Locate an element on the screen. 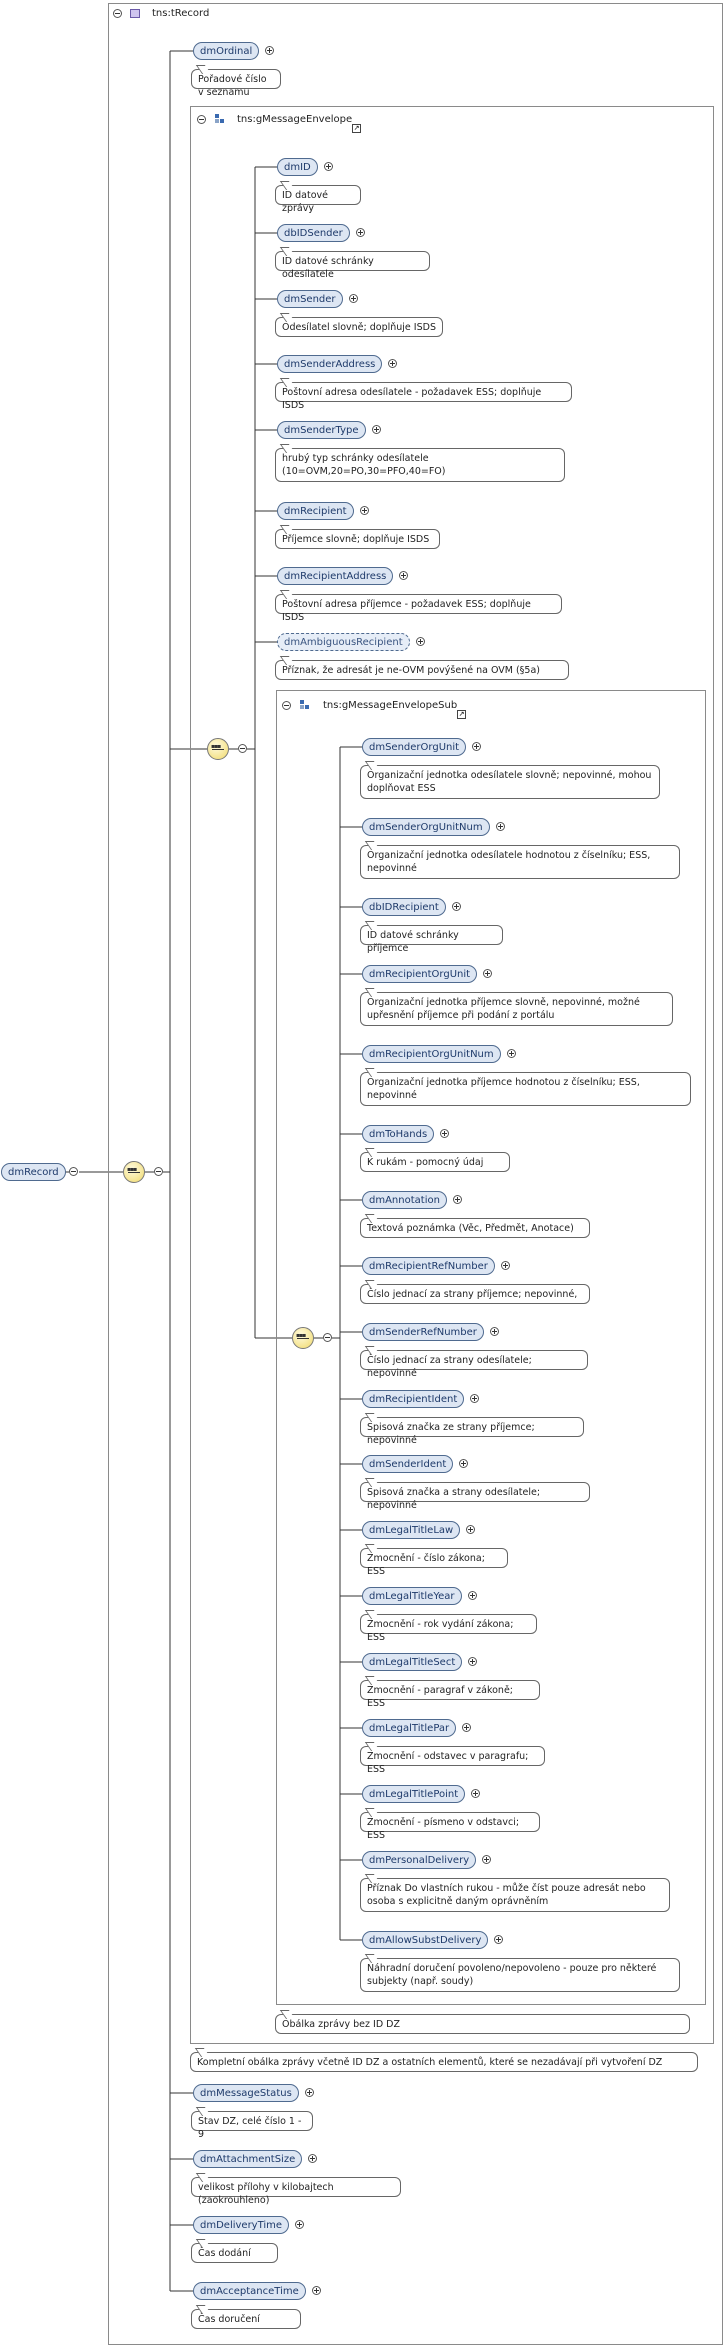 Image resolution: width=724 pixels, height=2347 pixels. element-doc: Stav DZ, celé číslo 1 - 9 is located at coordinates (252, 2125).